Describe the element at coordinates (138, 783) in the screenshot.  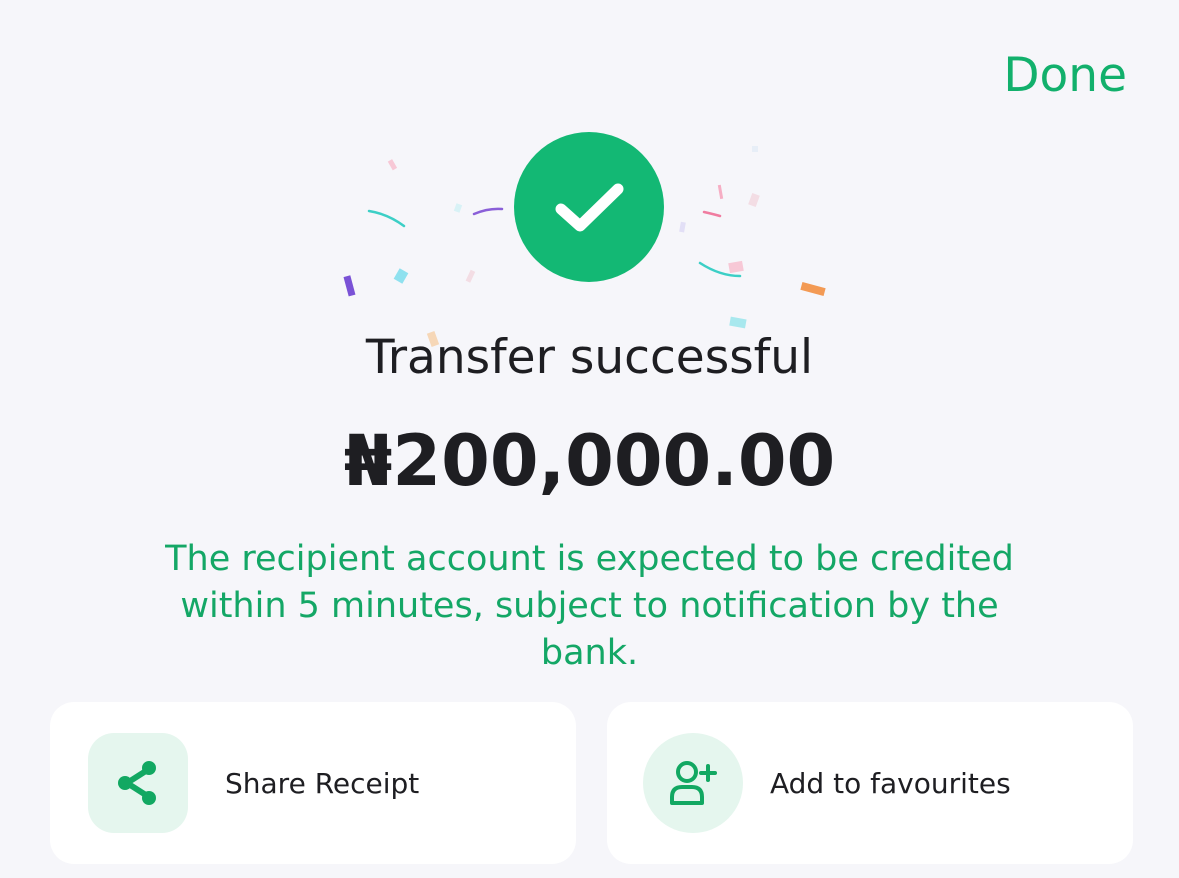
I see `share-icon` at that location.